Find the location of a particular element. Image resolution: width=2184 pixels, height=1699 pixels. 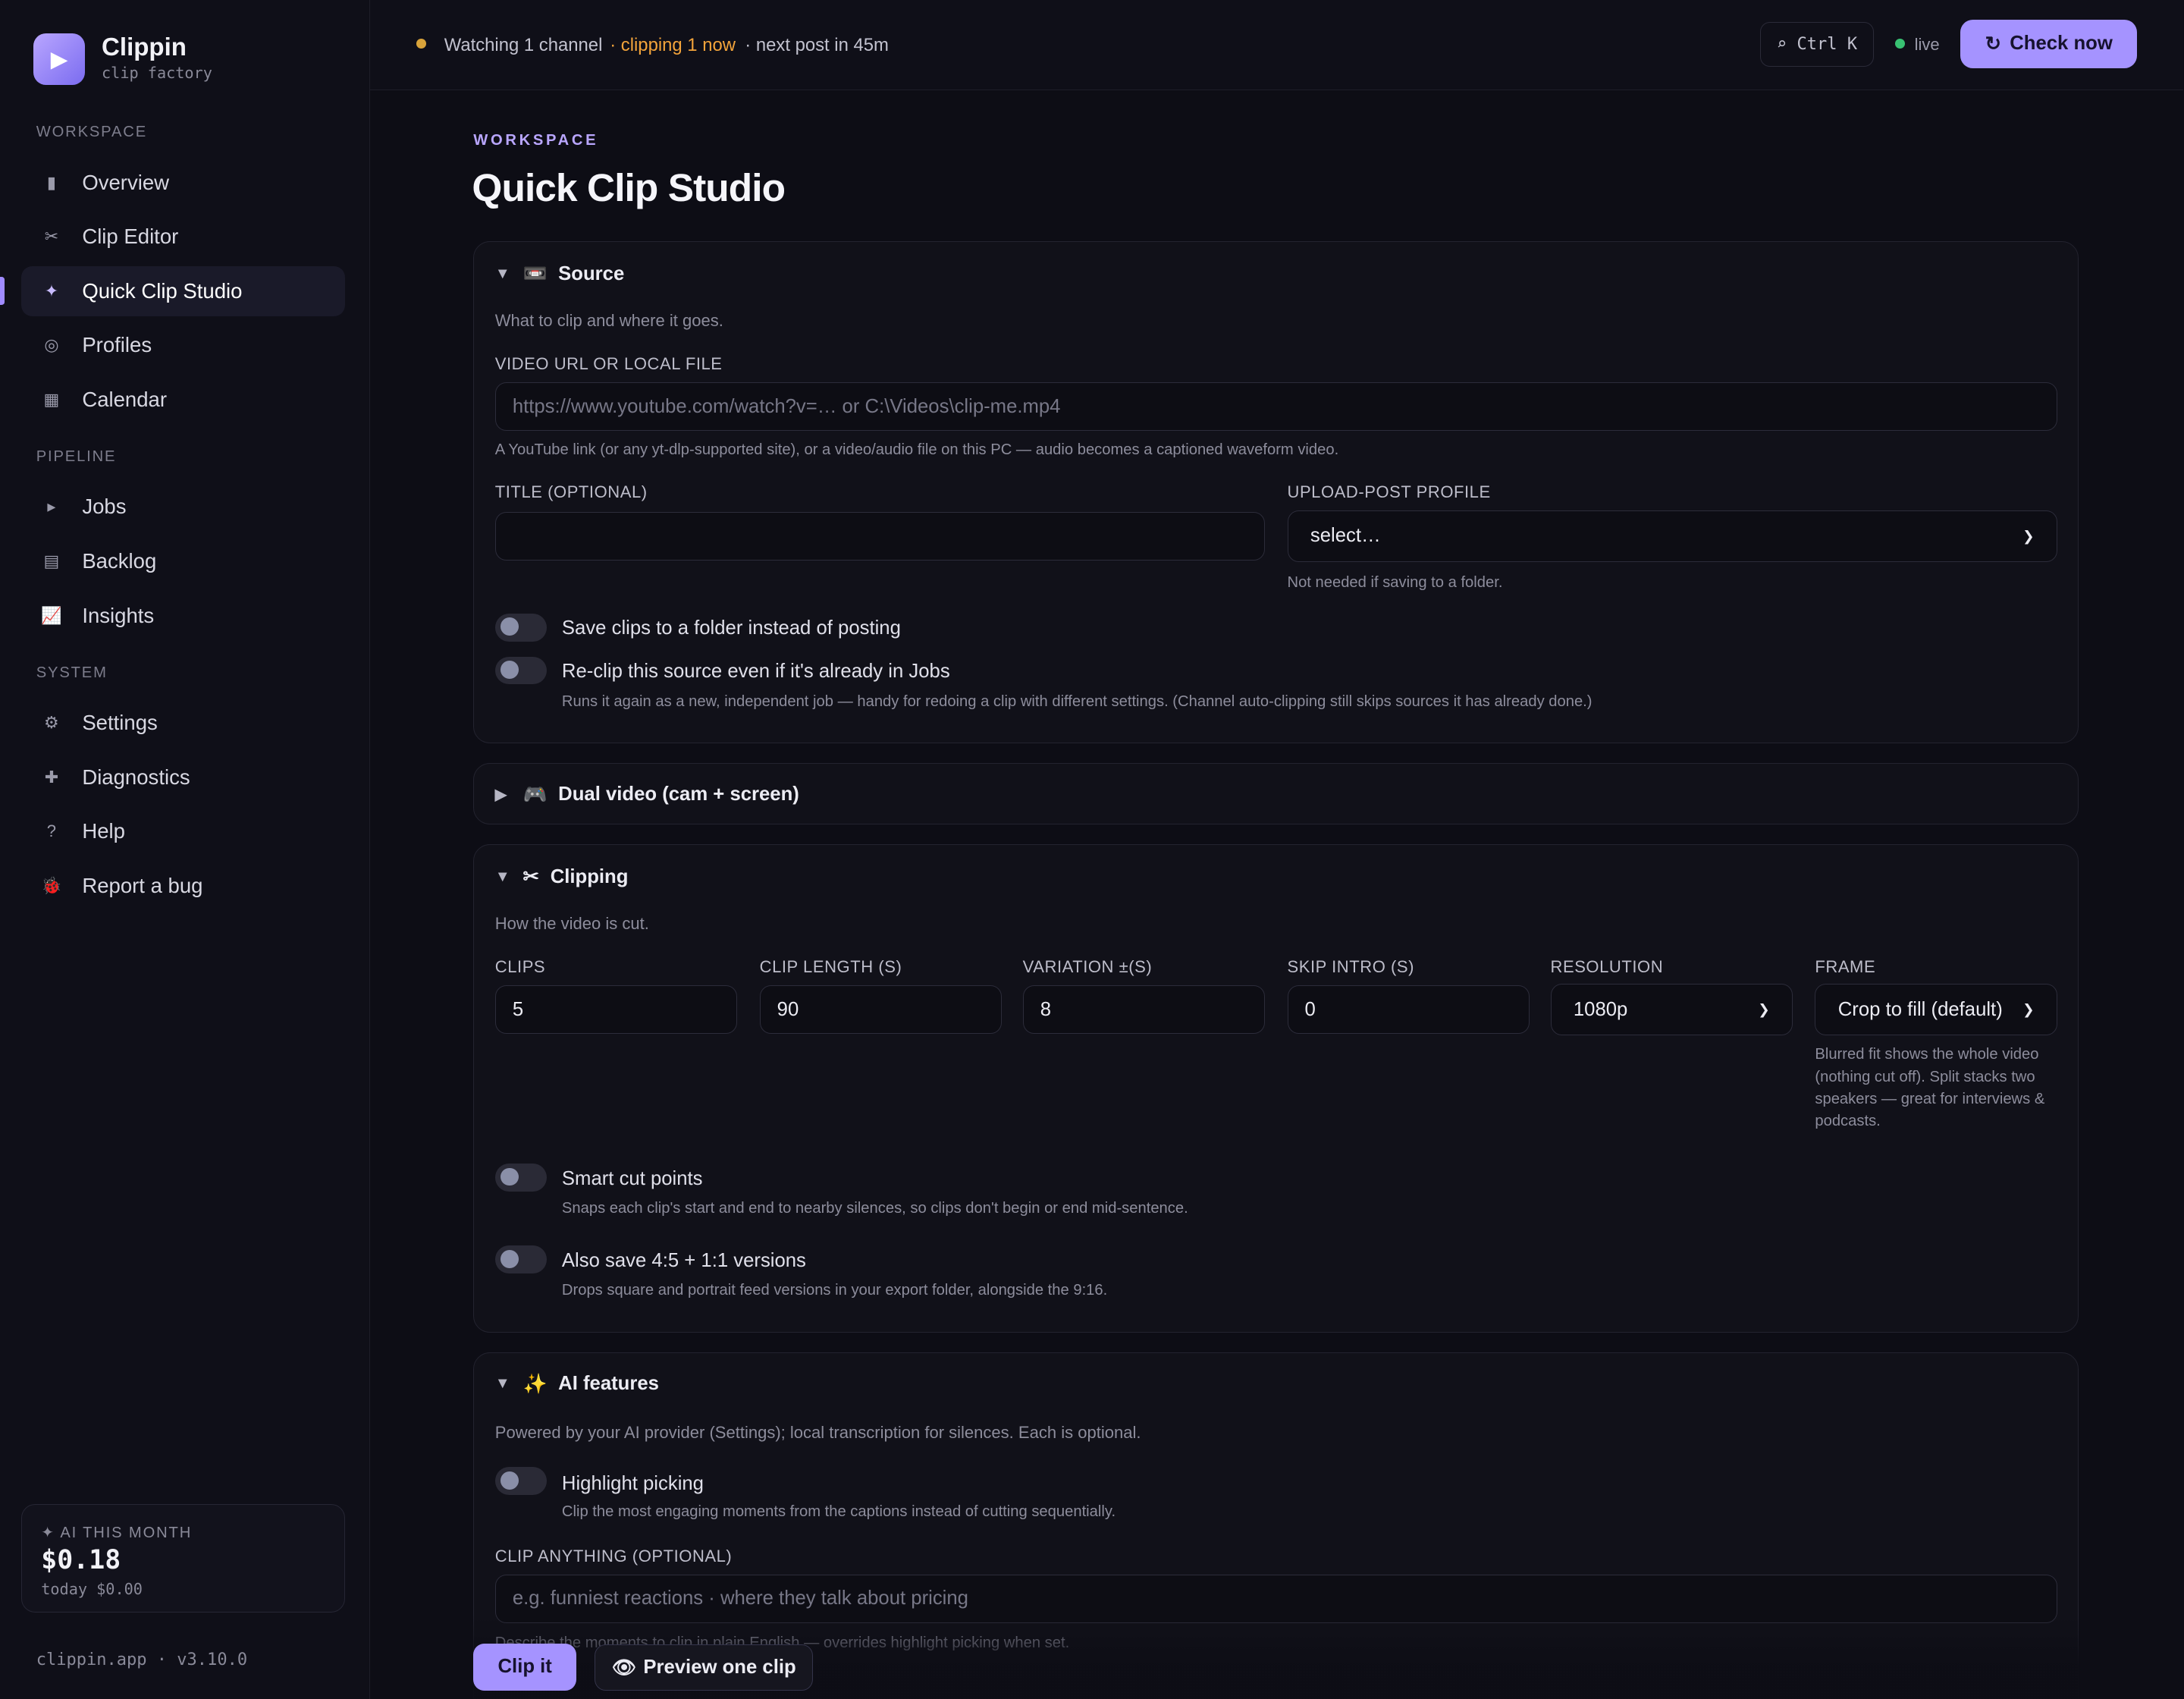

sidebar-item-help: ? Help is located at coordinates (183, 831).